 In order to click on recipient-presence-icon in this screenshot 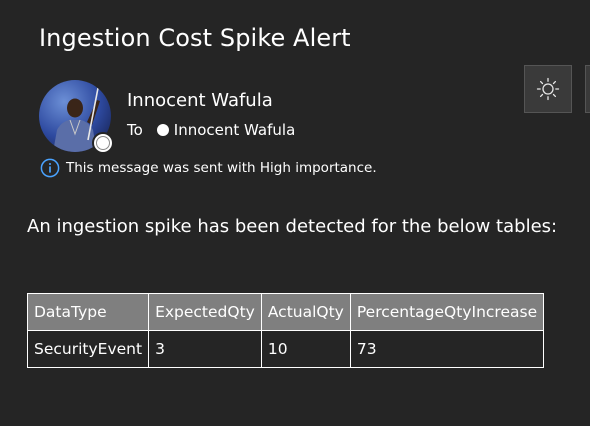, I will do `click(162, 130)`.